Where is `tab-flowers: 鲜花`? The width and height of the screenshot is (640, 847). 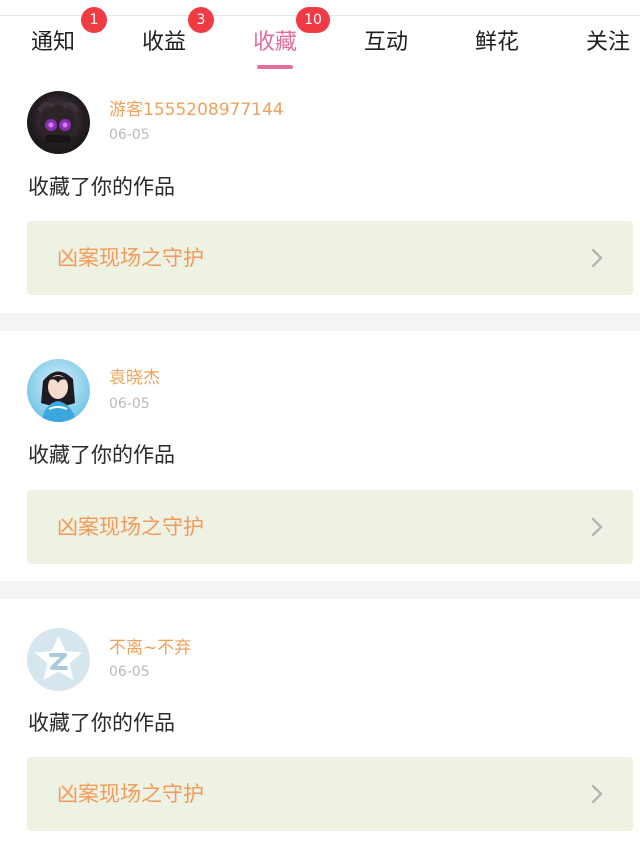
tab-flowers: 鲜花 is located at coordinates (497, 43).